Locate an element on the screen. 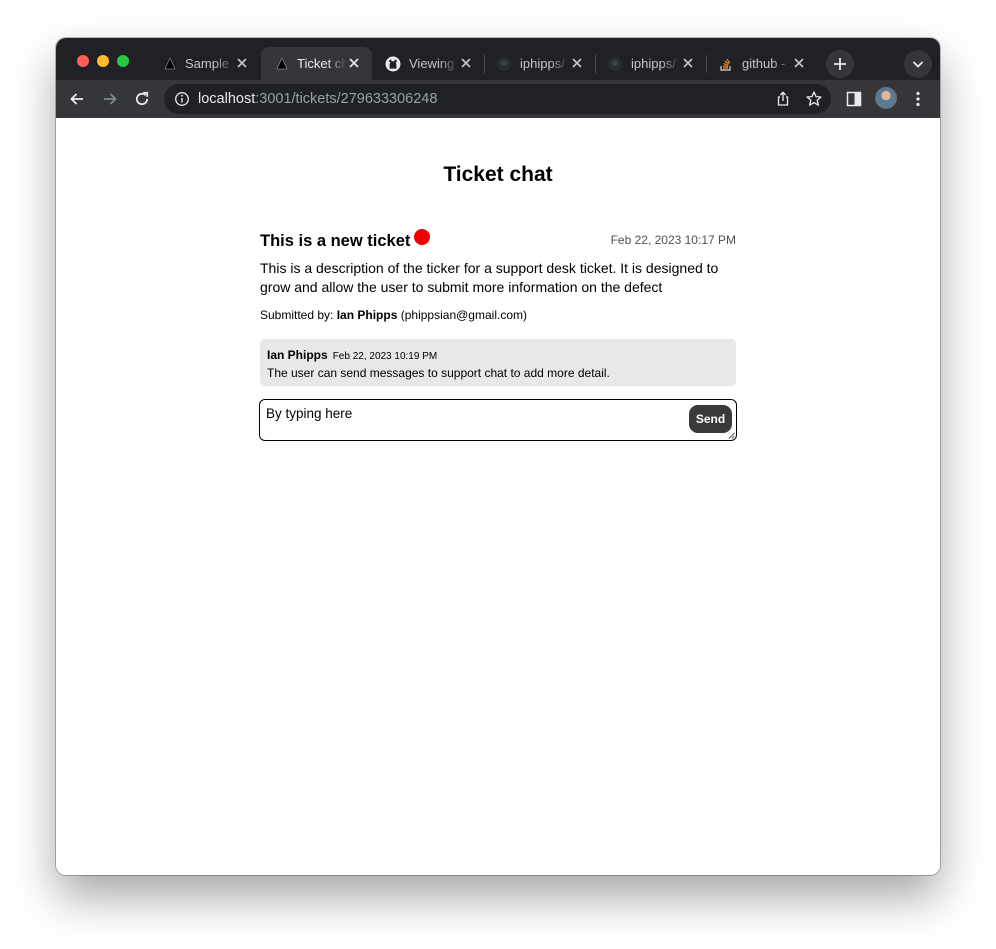 The width and height of the screenshot is (996, 949). submitter-name: Ian Phipps is located at coordinates (367, 315).